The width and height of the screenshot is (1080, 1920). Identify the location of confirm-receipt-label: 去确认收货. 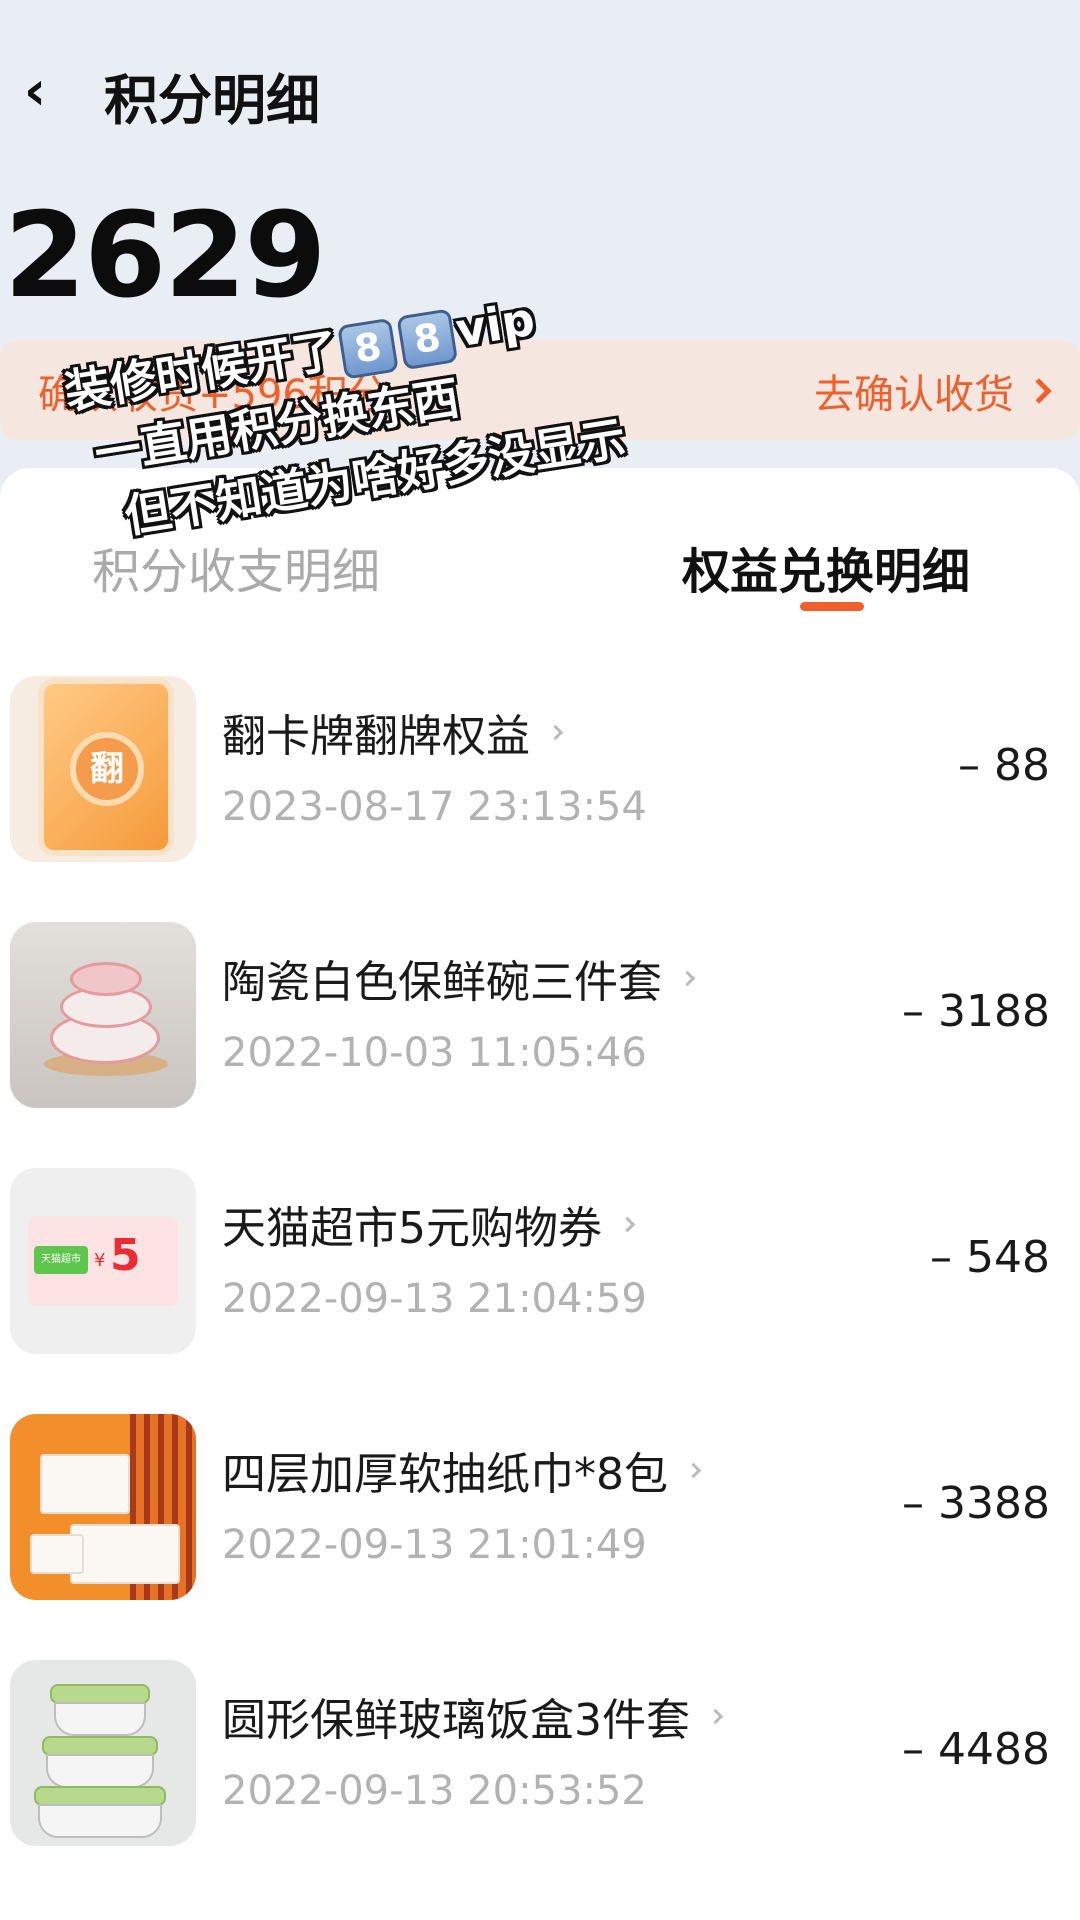
(914, 395).